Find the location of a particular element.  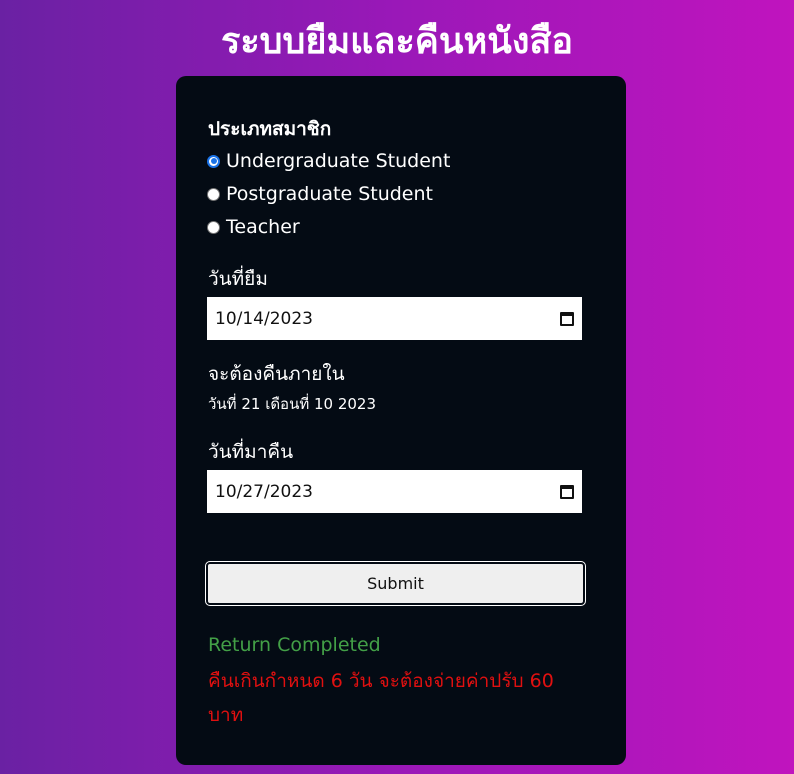

radio-label: Undergraduate Student is located at coordinates (338, 161).